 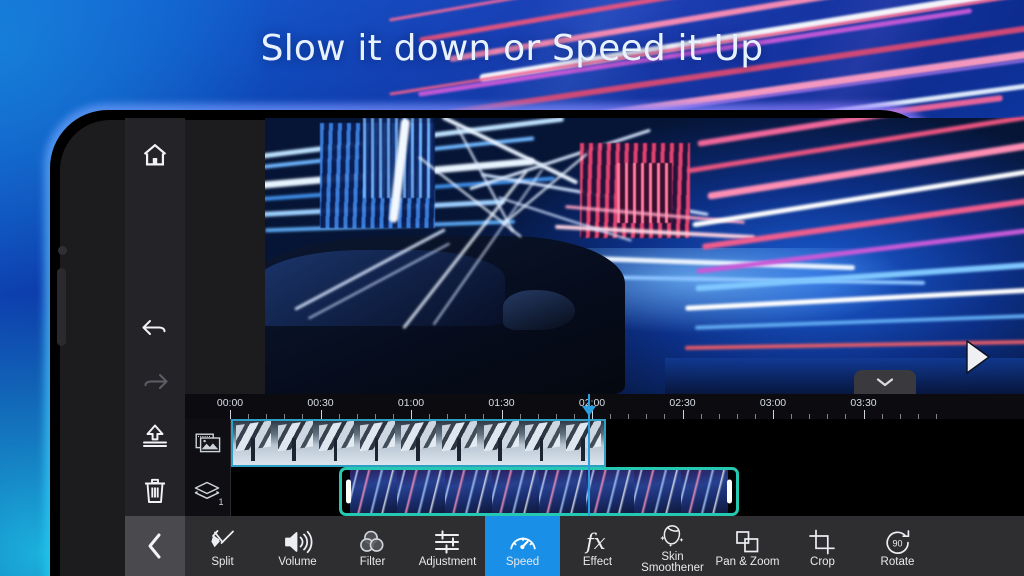 I want to click on delete-button, so click(x=155, y=491).